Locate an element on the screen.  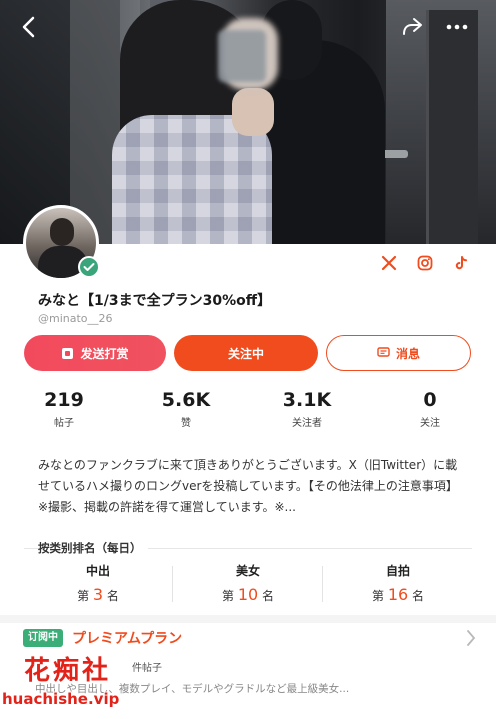
watermark-url: huachishe.vip is located at coordinates (61, 699).